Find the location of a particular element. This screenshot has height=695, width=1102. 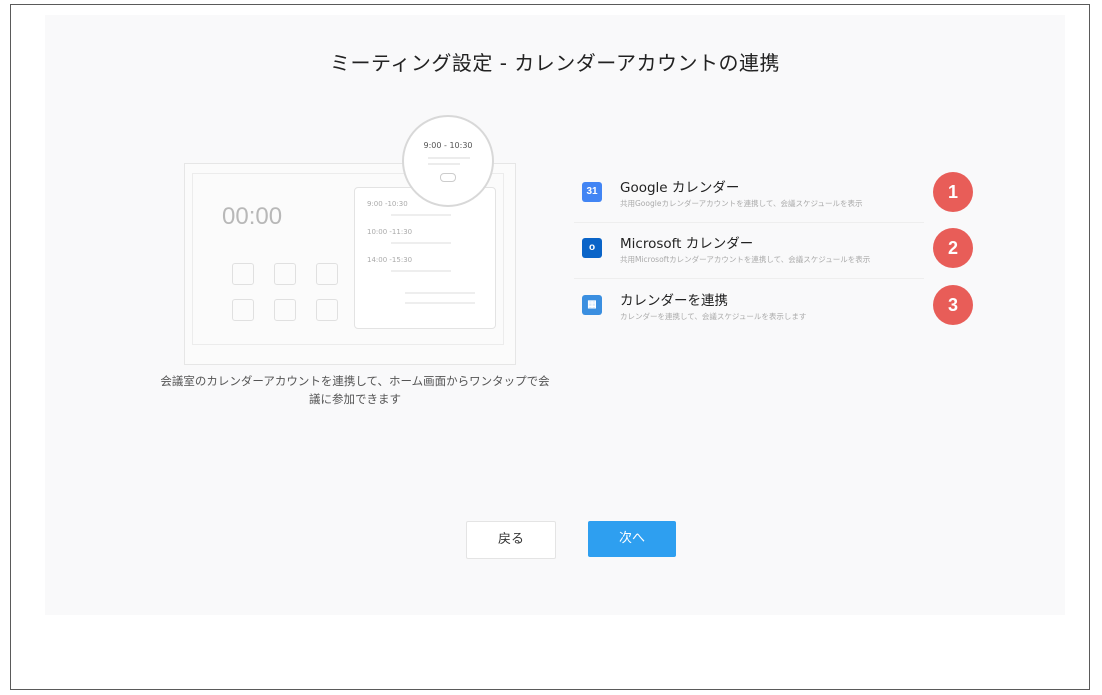

toggle-icon is located at coordinates (448, 177).